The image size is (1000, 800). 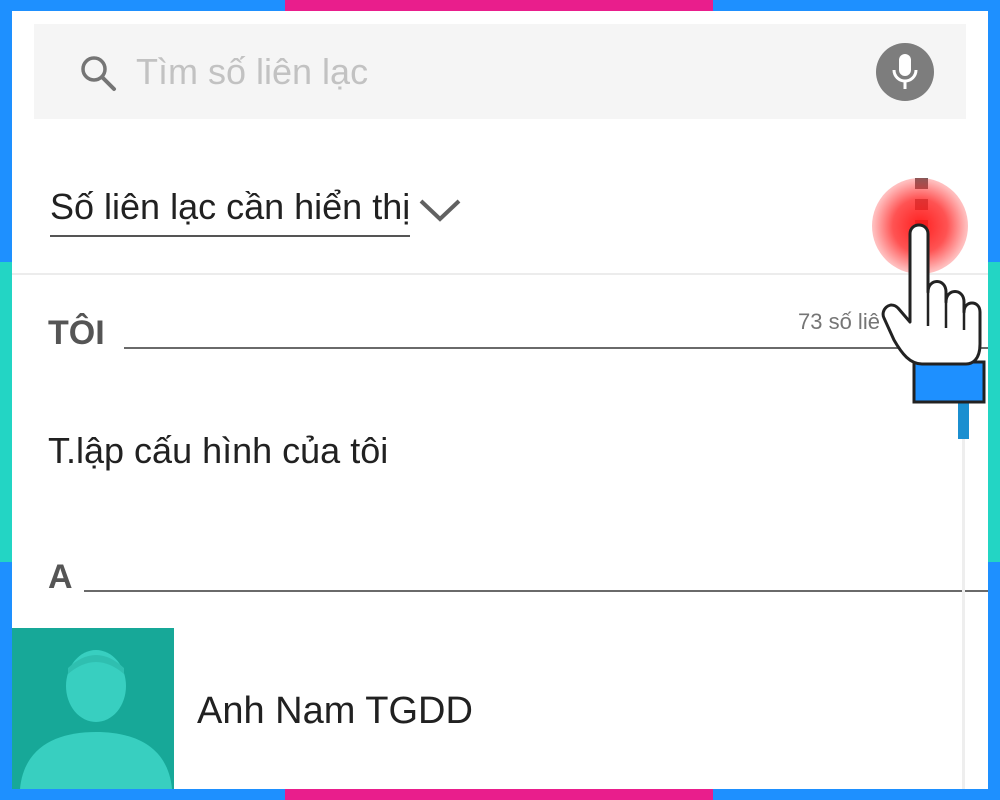 I want to click on voice-search-button, so click(x=905, y=72).